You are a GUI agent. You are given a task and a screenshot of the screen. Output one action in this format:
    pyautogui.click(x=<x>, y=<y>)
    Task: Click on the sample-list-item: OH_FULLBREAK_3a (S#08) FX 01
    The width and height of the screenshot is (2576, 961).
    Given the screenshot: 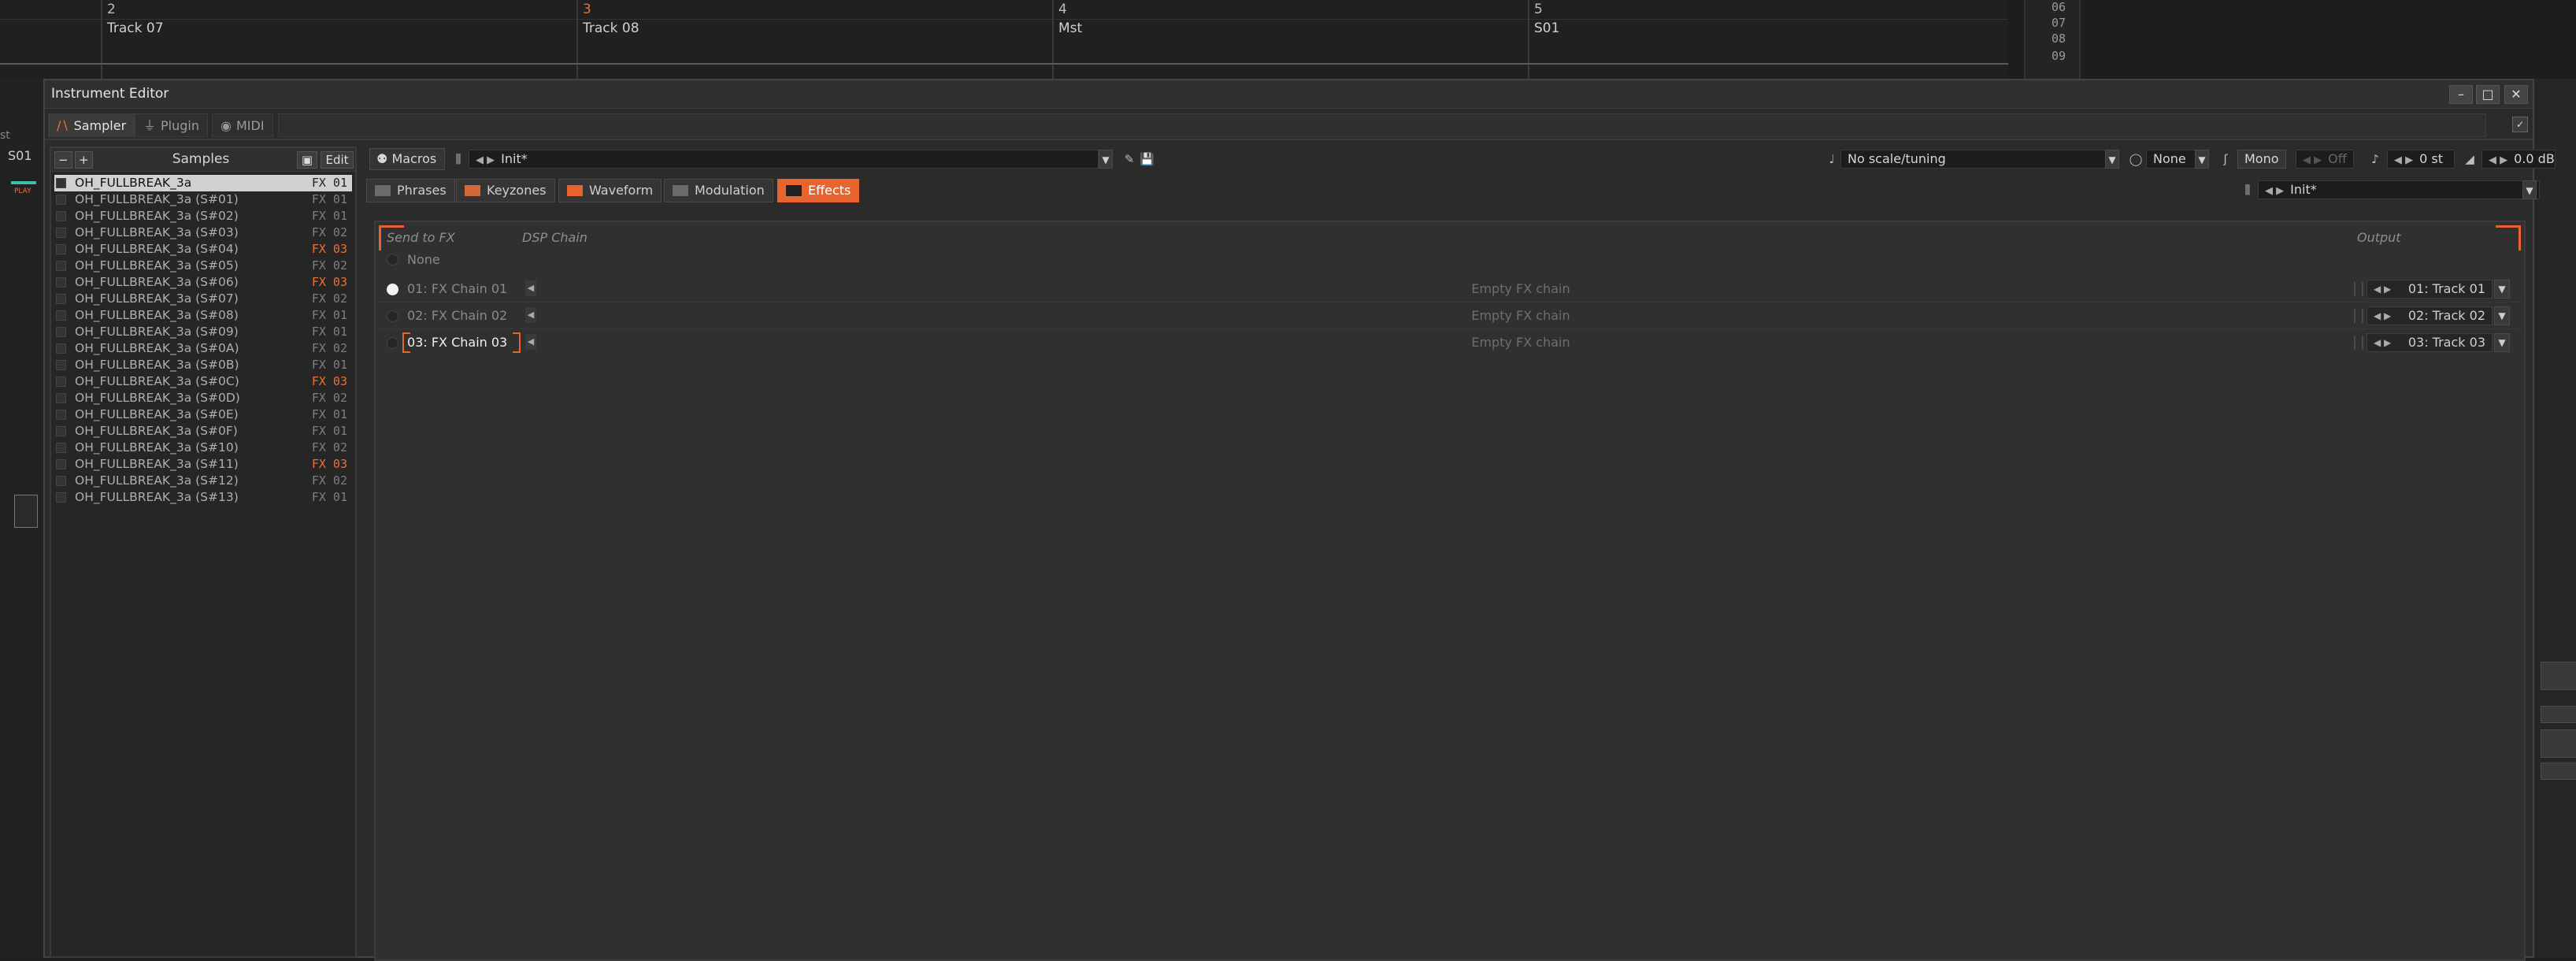 What is the action you would take?
    pyautogui.click(x=203, y=315)
    